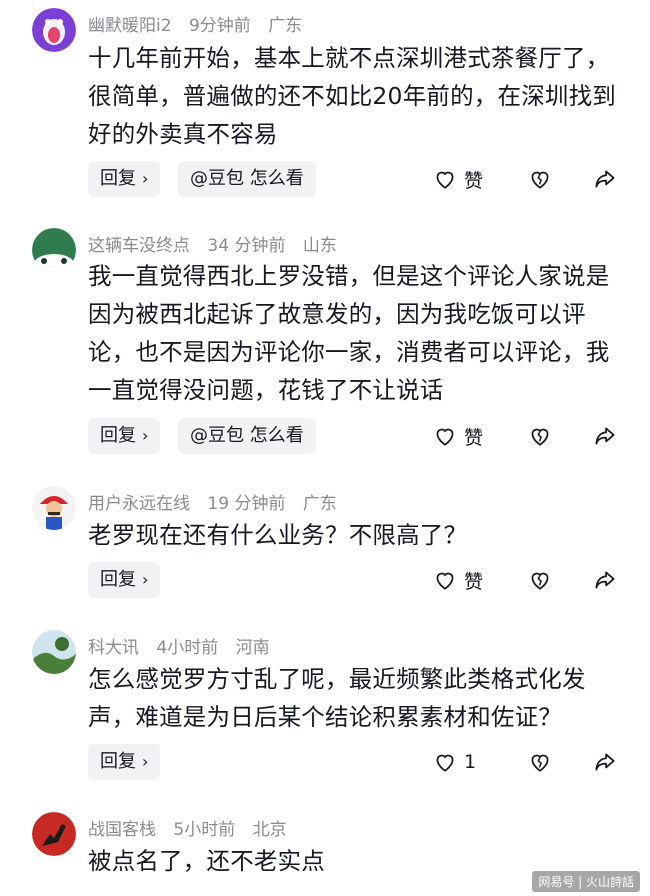 This screenshot has height=896, width=650. I want to click on like-button: 1, so click(454, 762).